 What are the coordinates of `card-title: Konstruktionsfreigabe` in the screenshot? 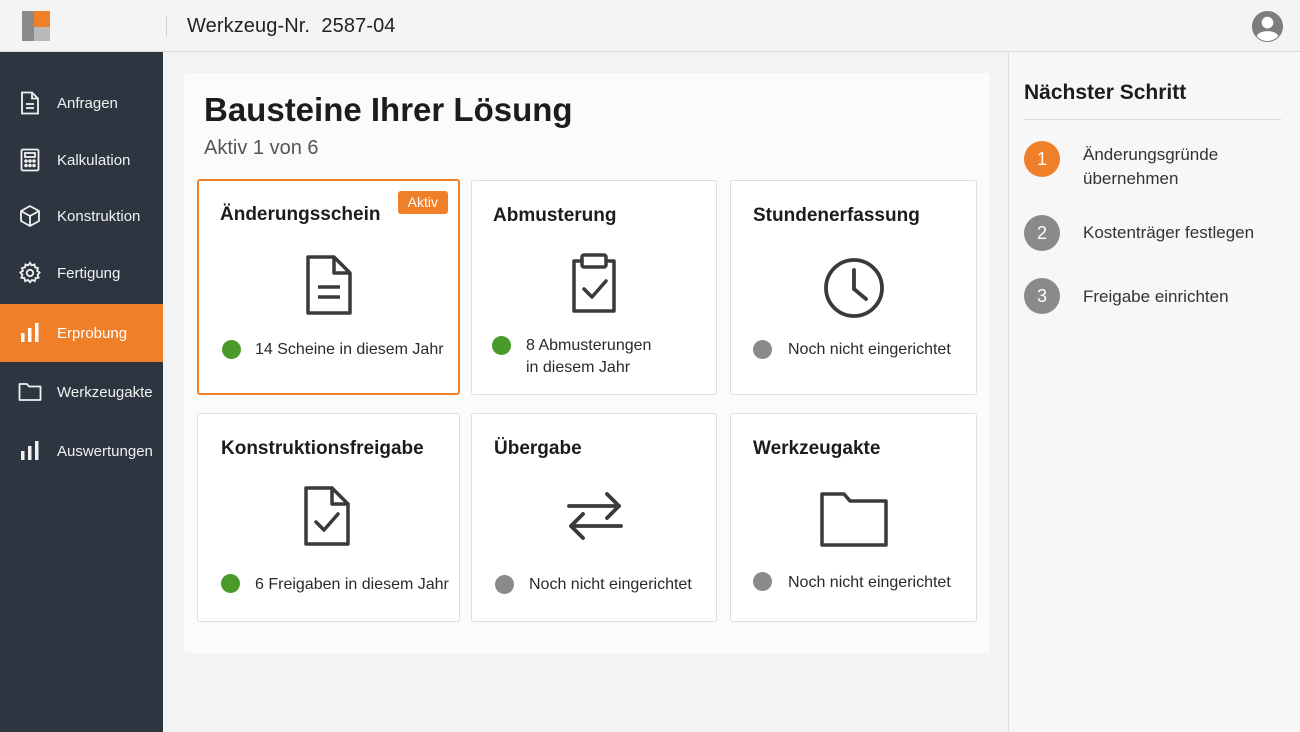 It's located at (322, 448).